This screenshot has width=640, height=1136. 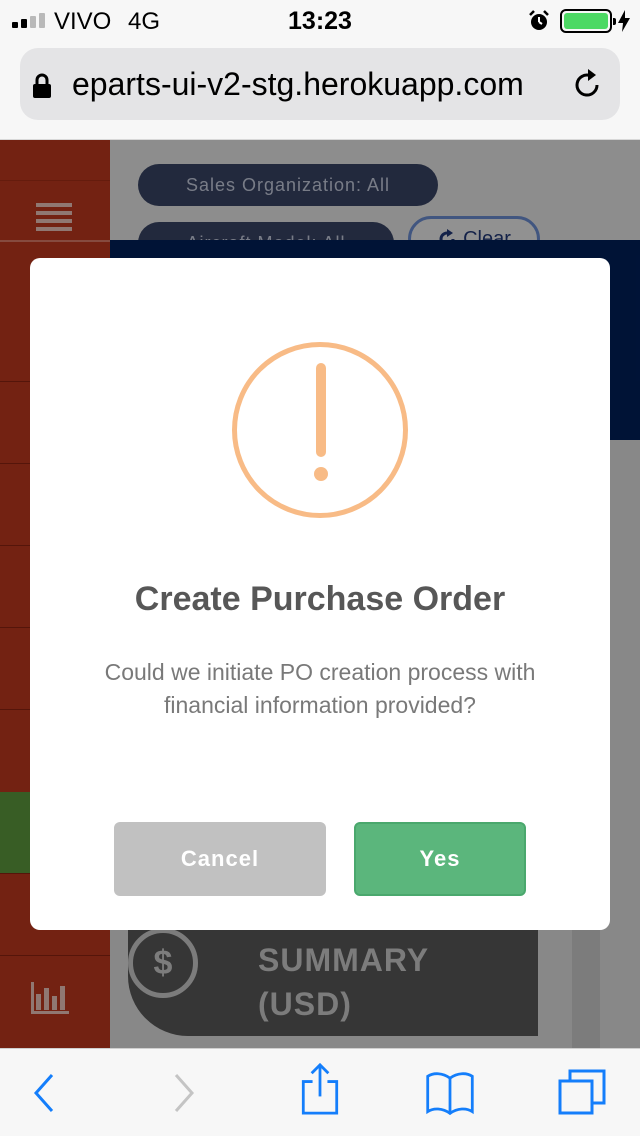 I want to click on browser-toolbar, so click(x=320, y=1092).